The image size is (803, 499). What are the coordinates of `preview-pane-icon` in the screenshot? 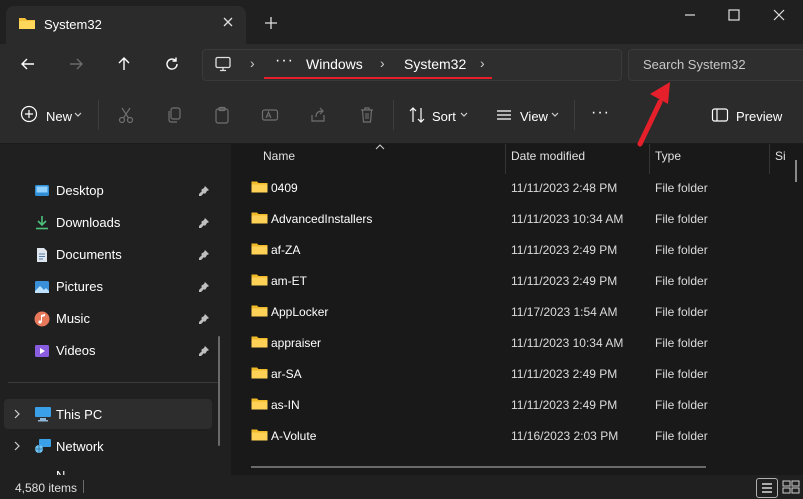 It's located at (720, 115).